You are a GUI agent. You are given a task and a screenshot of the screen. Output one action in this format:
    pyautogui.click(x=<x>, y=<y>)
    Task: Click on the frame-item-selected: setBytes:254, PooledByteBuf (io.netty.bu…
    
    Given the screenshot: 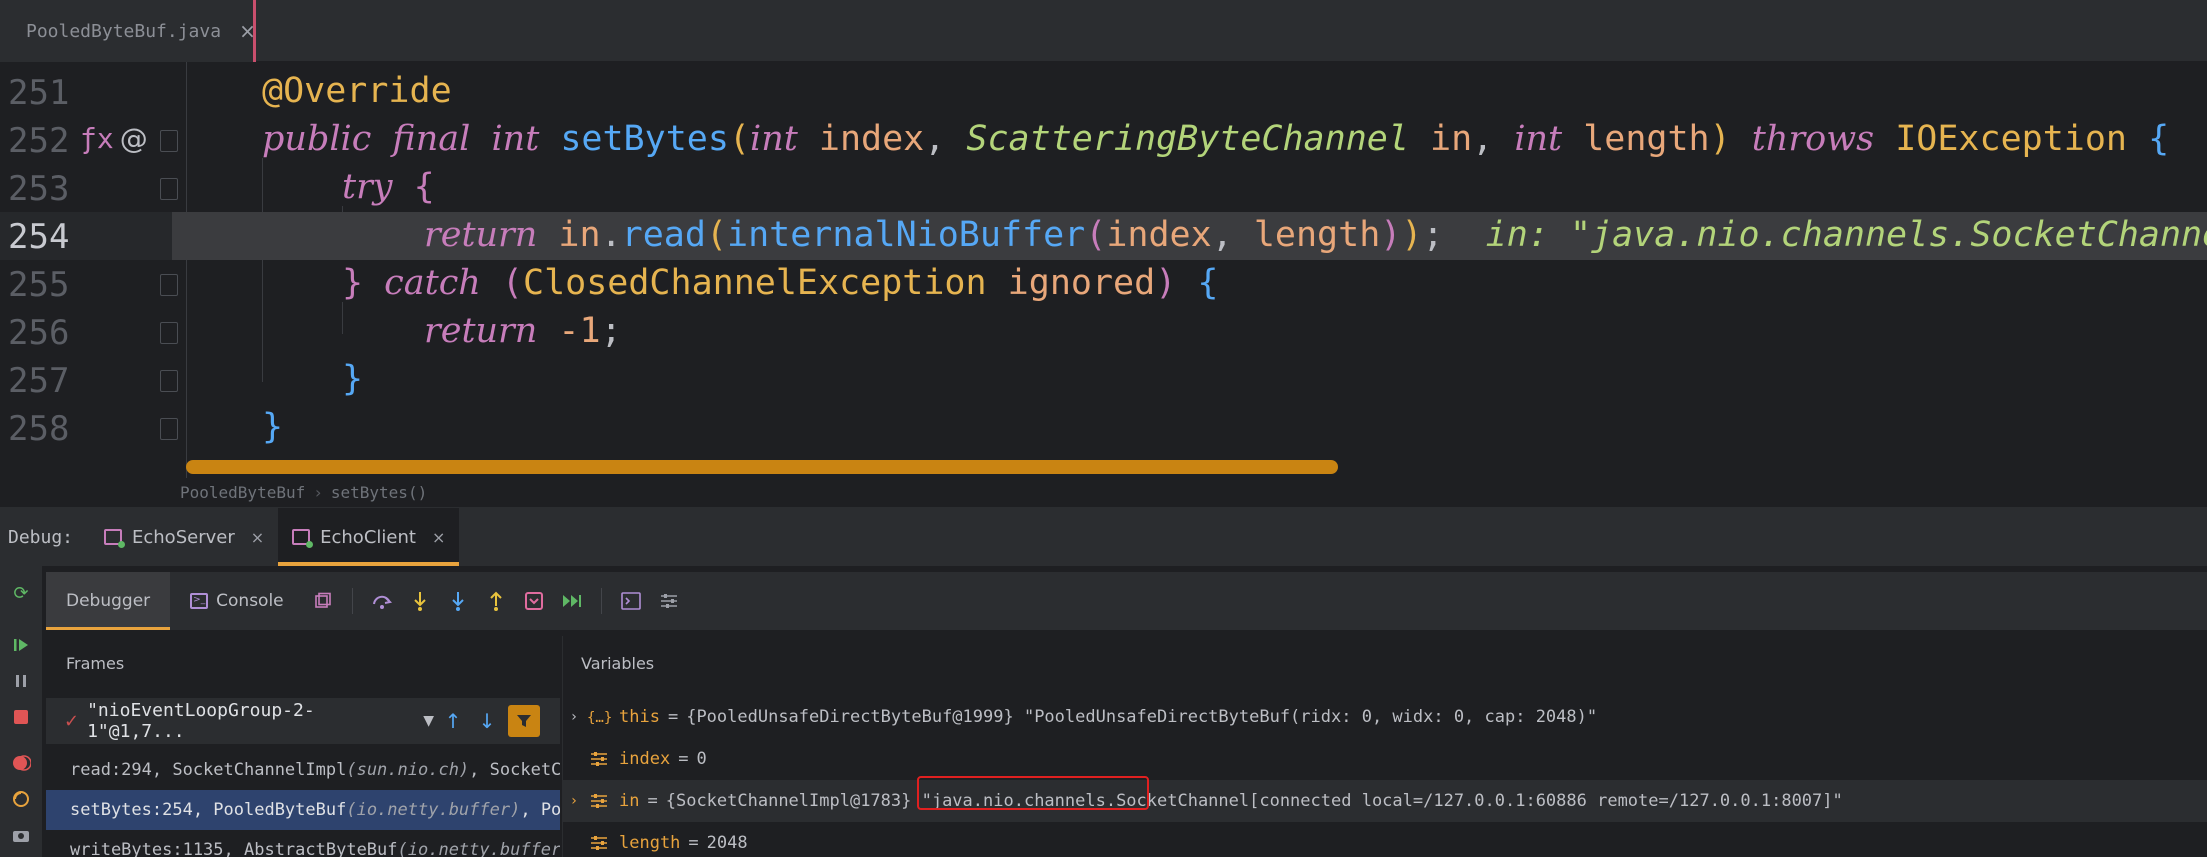 What is the action you would take?
    pyautogui.click(x=303, y=810)
    